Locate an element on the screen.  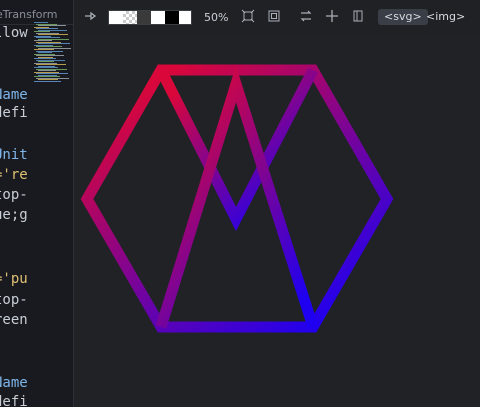
swatch-checker is located at coordinates (130, 17).